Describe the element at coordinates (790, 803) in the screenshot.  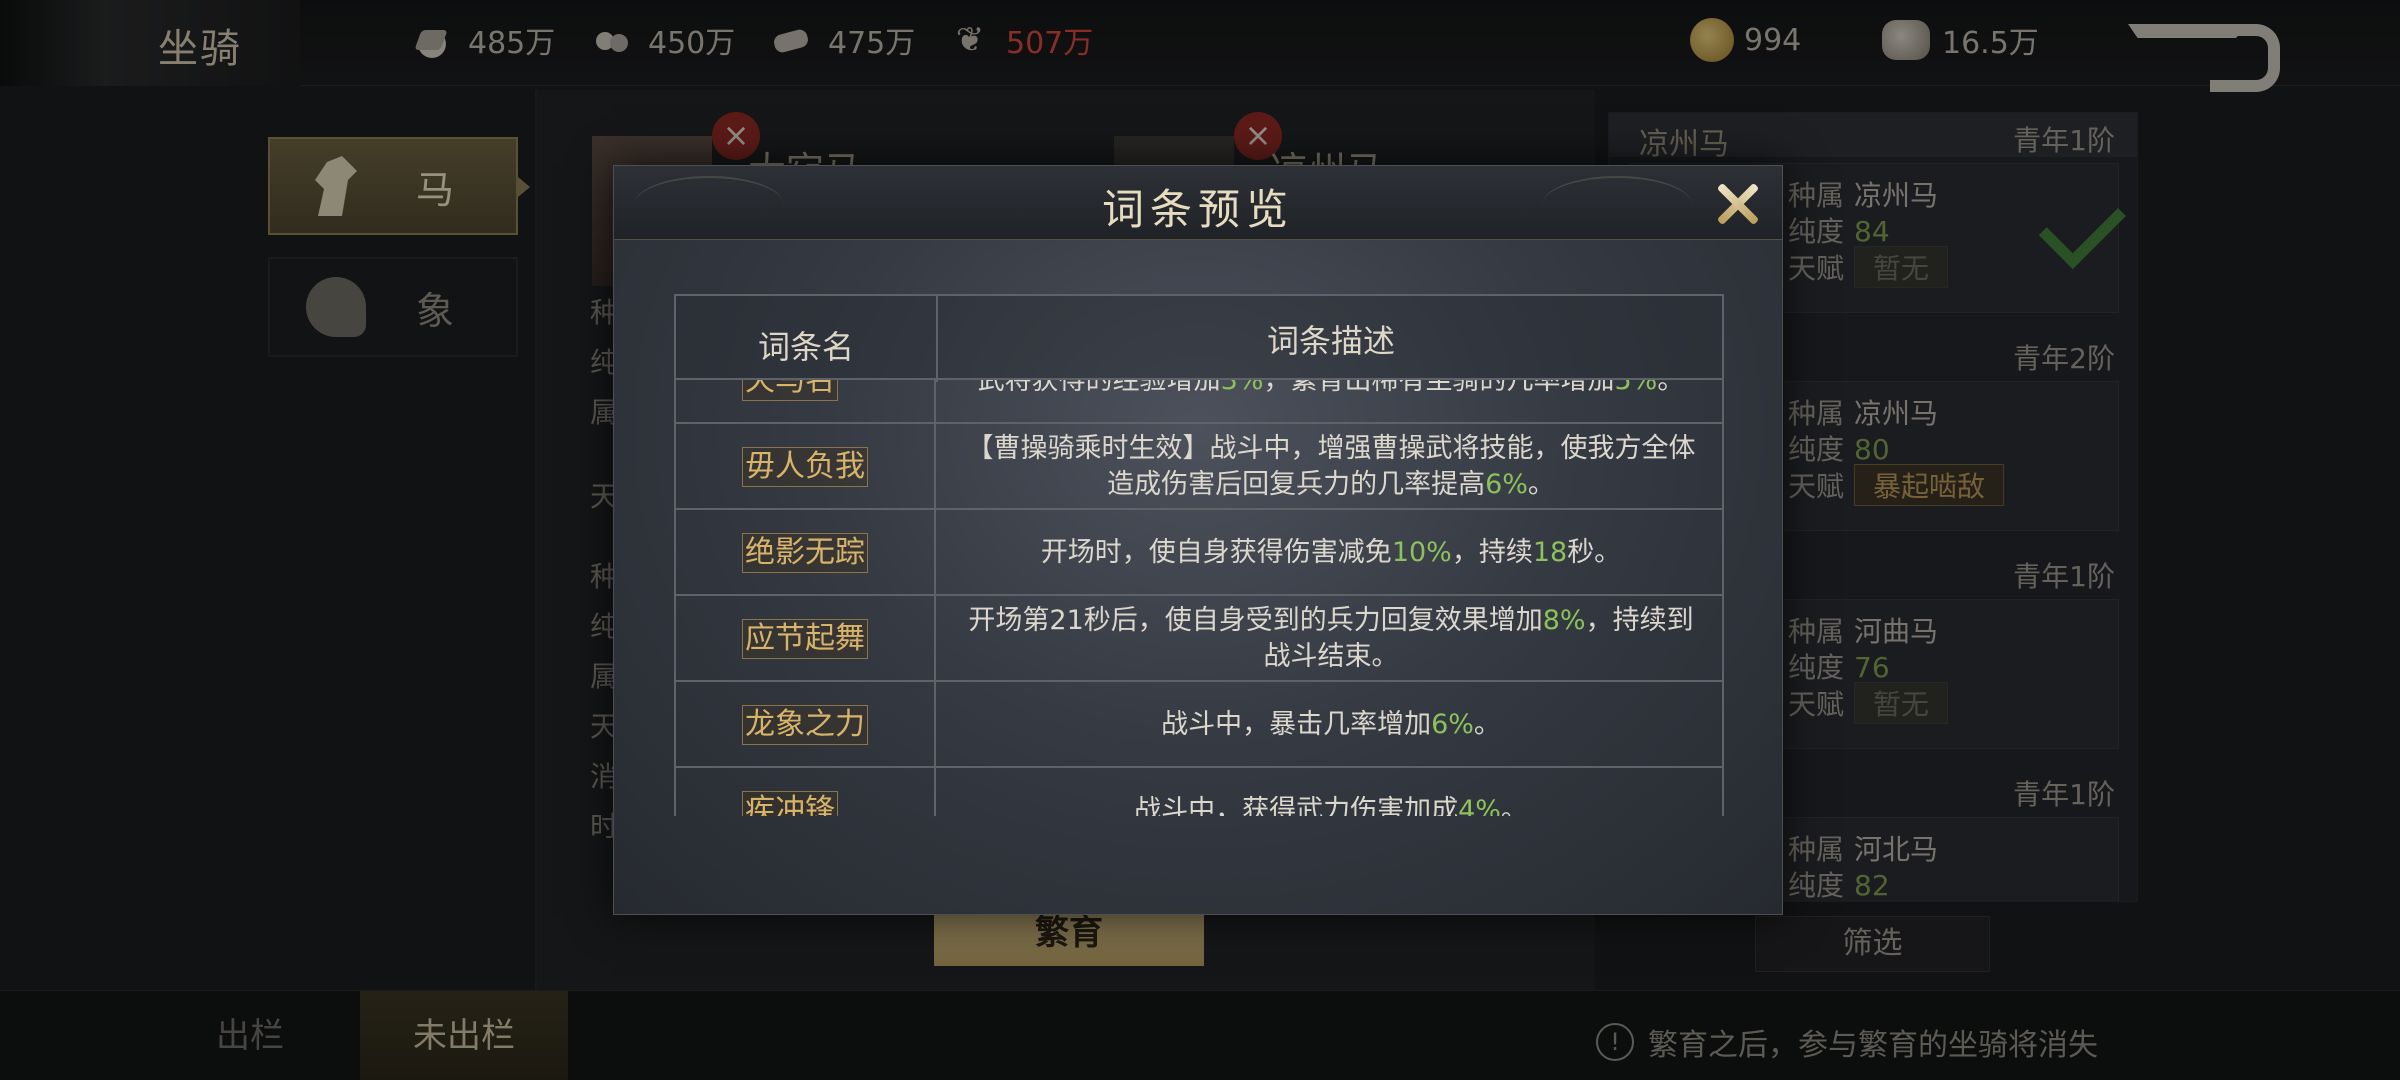
I see `trait-name: 疾冲锋` at that location.